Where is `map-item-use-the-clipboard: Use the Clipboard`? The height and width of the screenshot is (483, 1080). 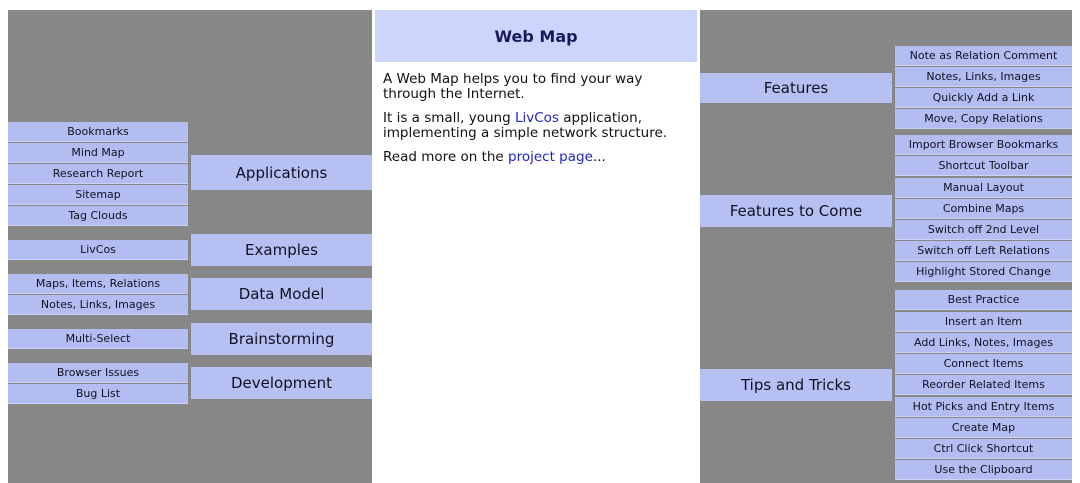
map-item-use-the-clipboard: Use the Clipboard is located at coordinates (983, 470).